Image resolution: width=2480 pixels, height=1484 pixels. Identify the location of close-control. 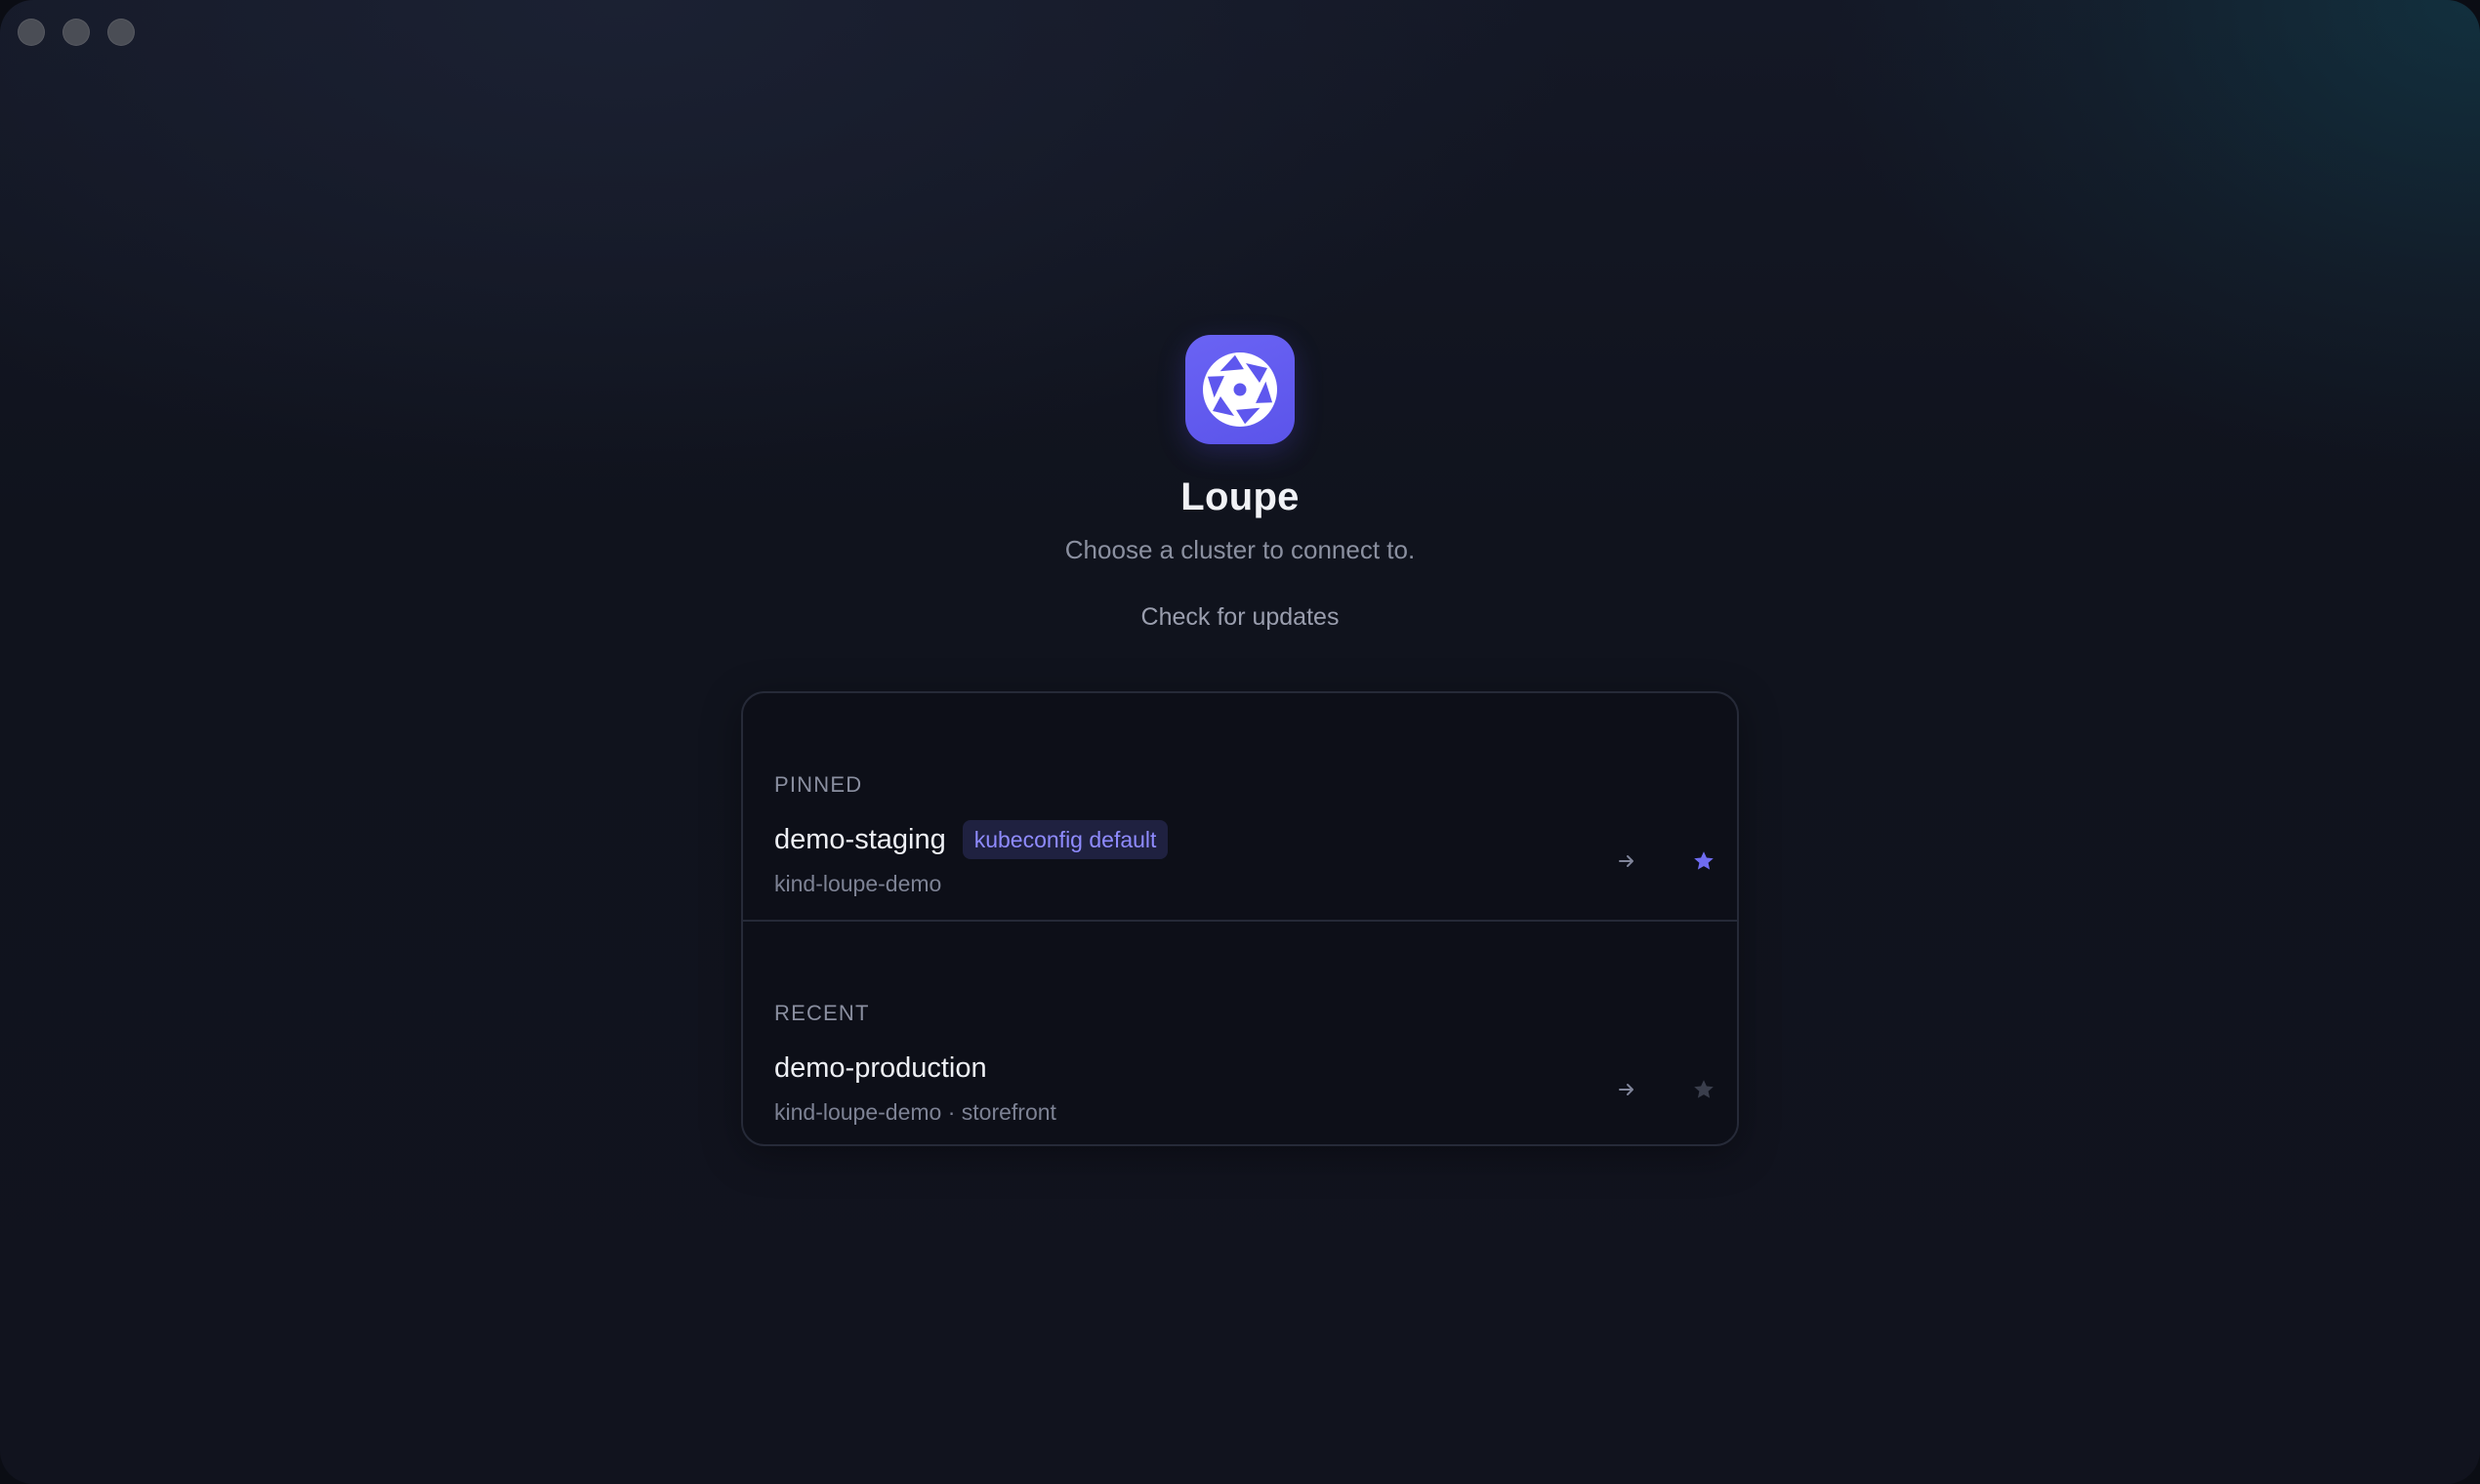
(31, 32).